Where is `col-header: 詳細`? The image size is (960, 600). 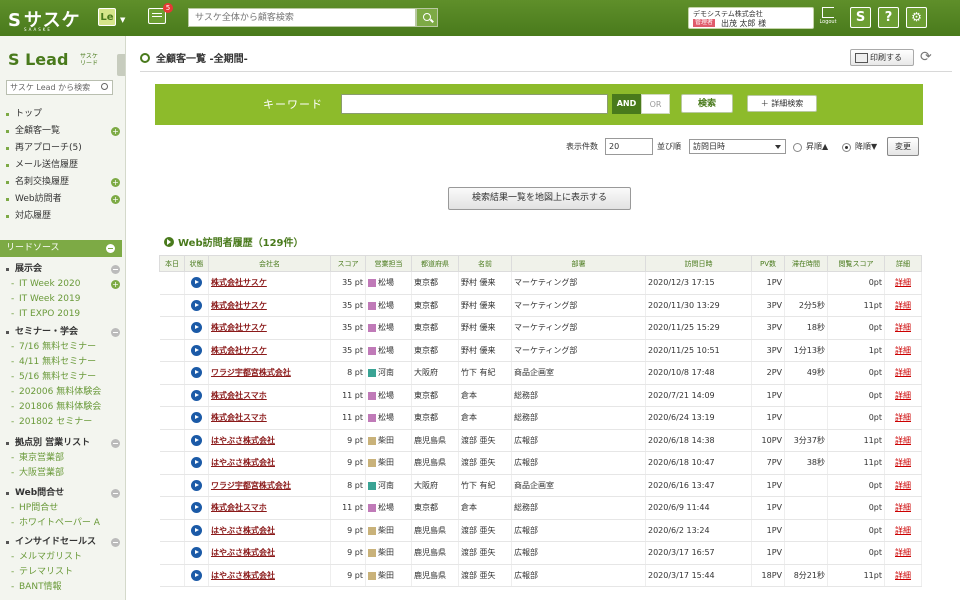
col-header: 詳細 is located at coordinates (903, 263).